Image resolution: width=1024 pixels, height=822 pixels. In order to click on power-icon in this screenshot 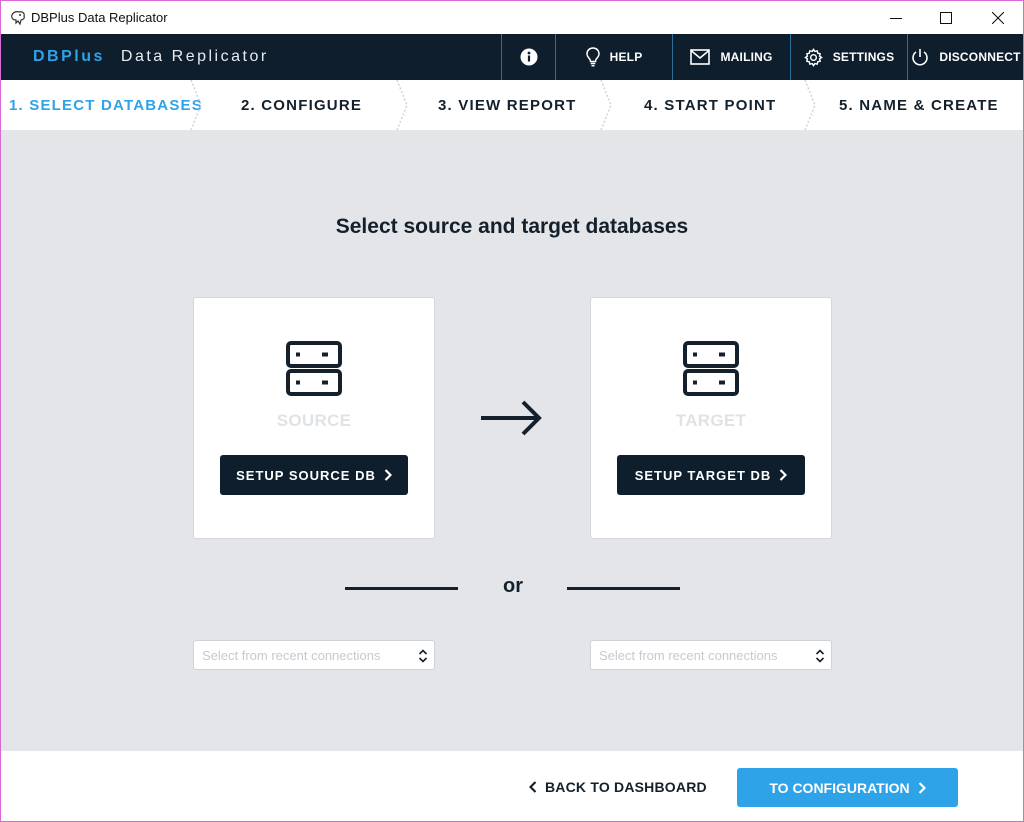, I will do `click(920, 57)`.